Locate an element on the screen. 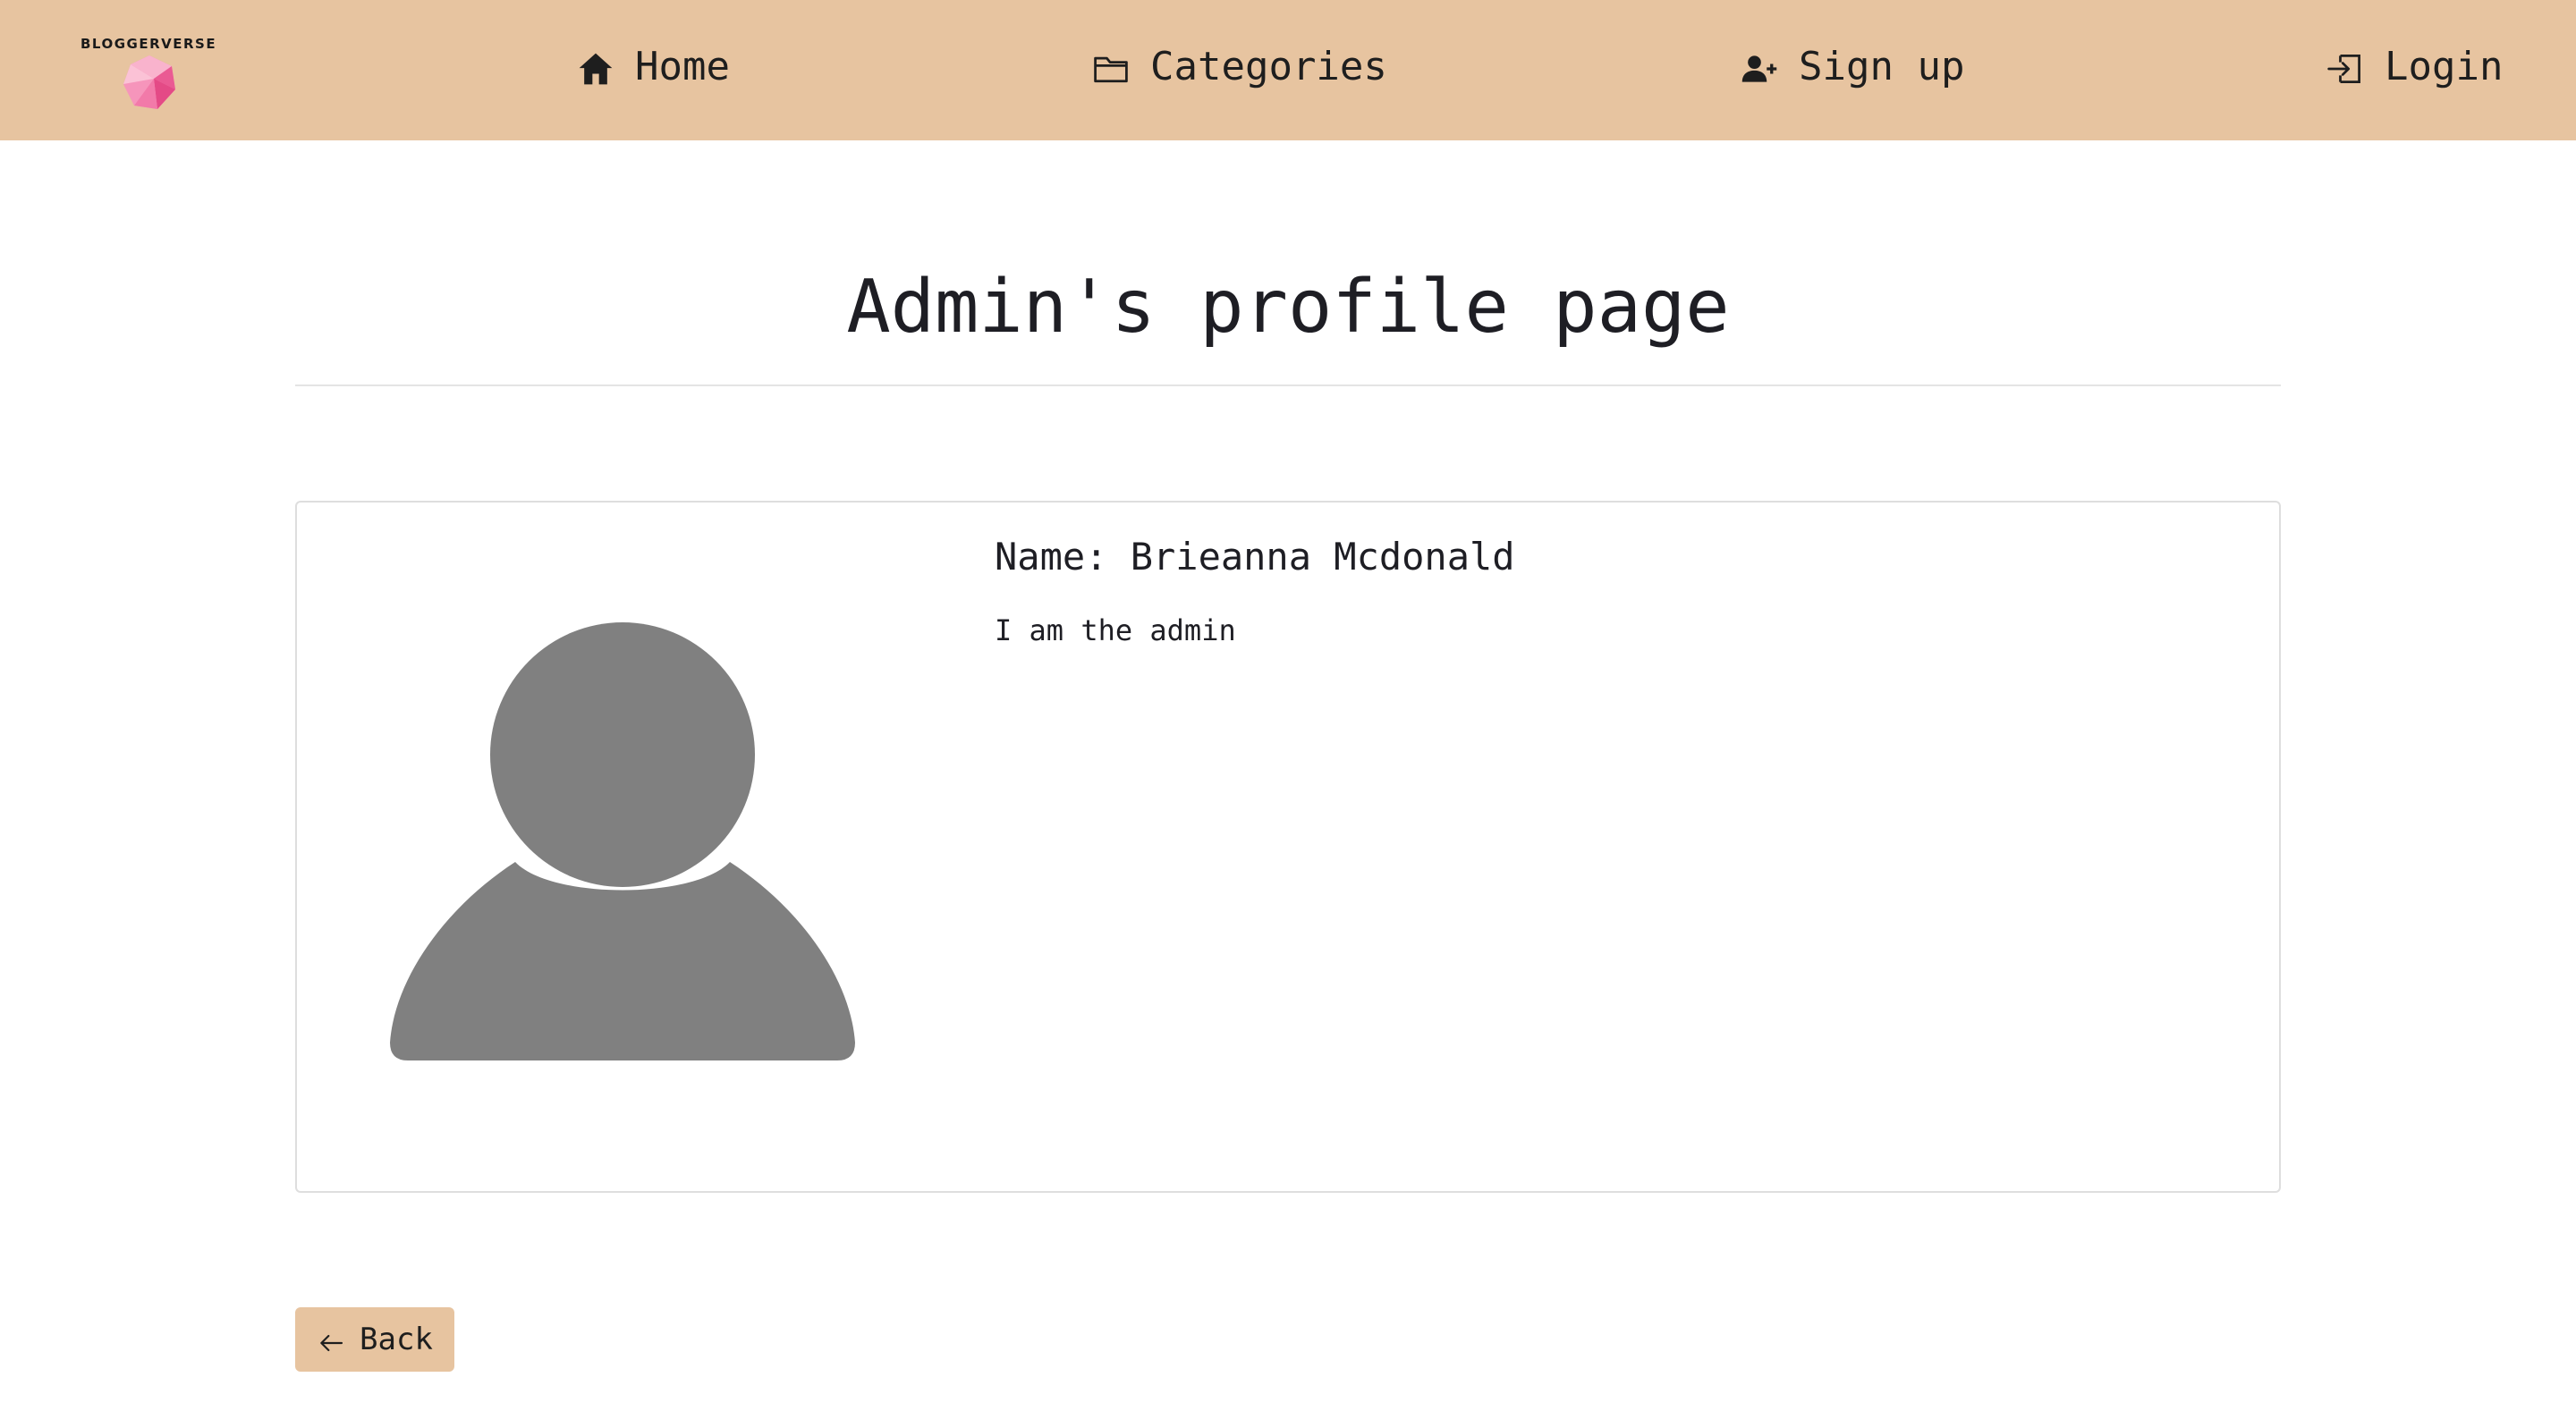 The height and width of the screenshot is (1411, 2576). nav-login-link: Login is located at coordinates (2414, 66).